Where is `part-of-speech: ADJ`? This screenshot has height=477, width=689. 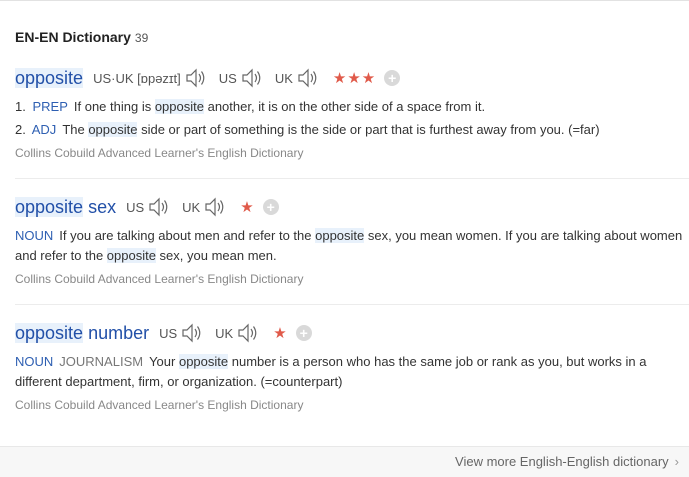 part-of-speech: ADJ is located at coordinates (44, 129).